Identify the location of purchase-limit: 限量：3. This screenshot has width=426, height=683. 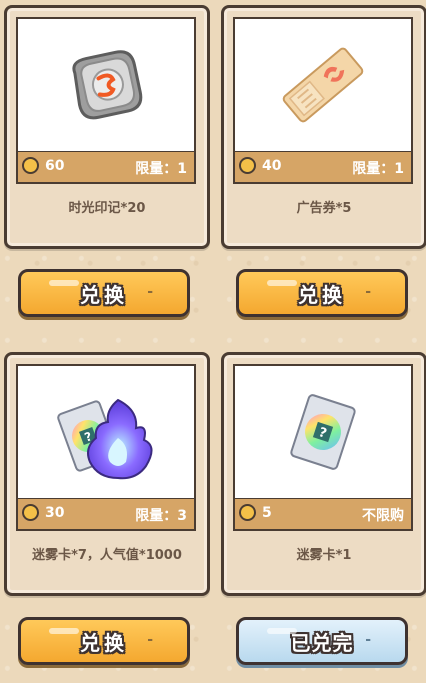
(161, 516).